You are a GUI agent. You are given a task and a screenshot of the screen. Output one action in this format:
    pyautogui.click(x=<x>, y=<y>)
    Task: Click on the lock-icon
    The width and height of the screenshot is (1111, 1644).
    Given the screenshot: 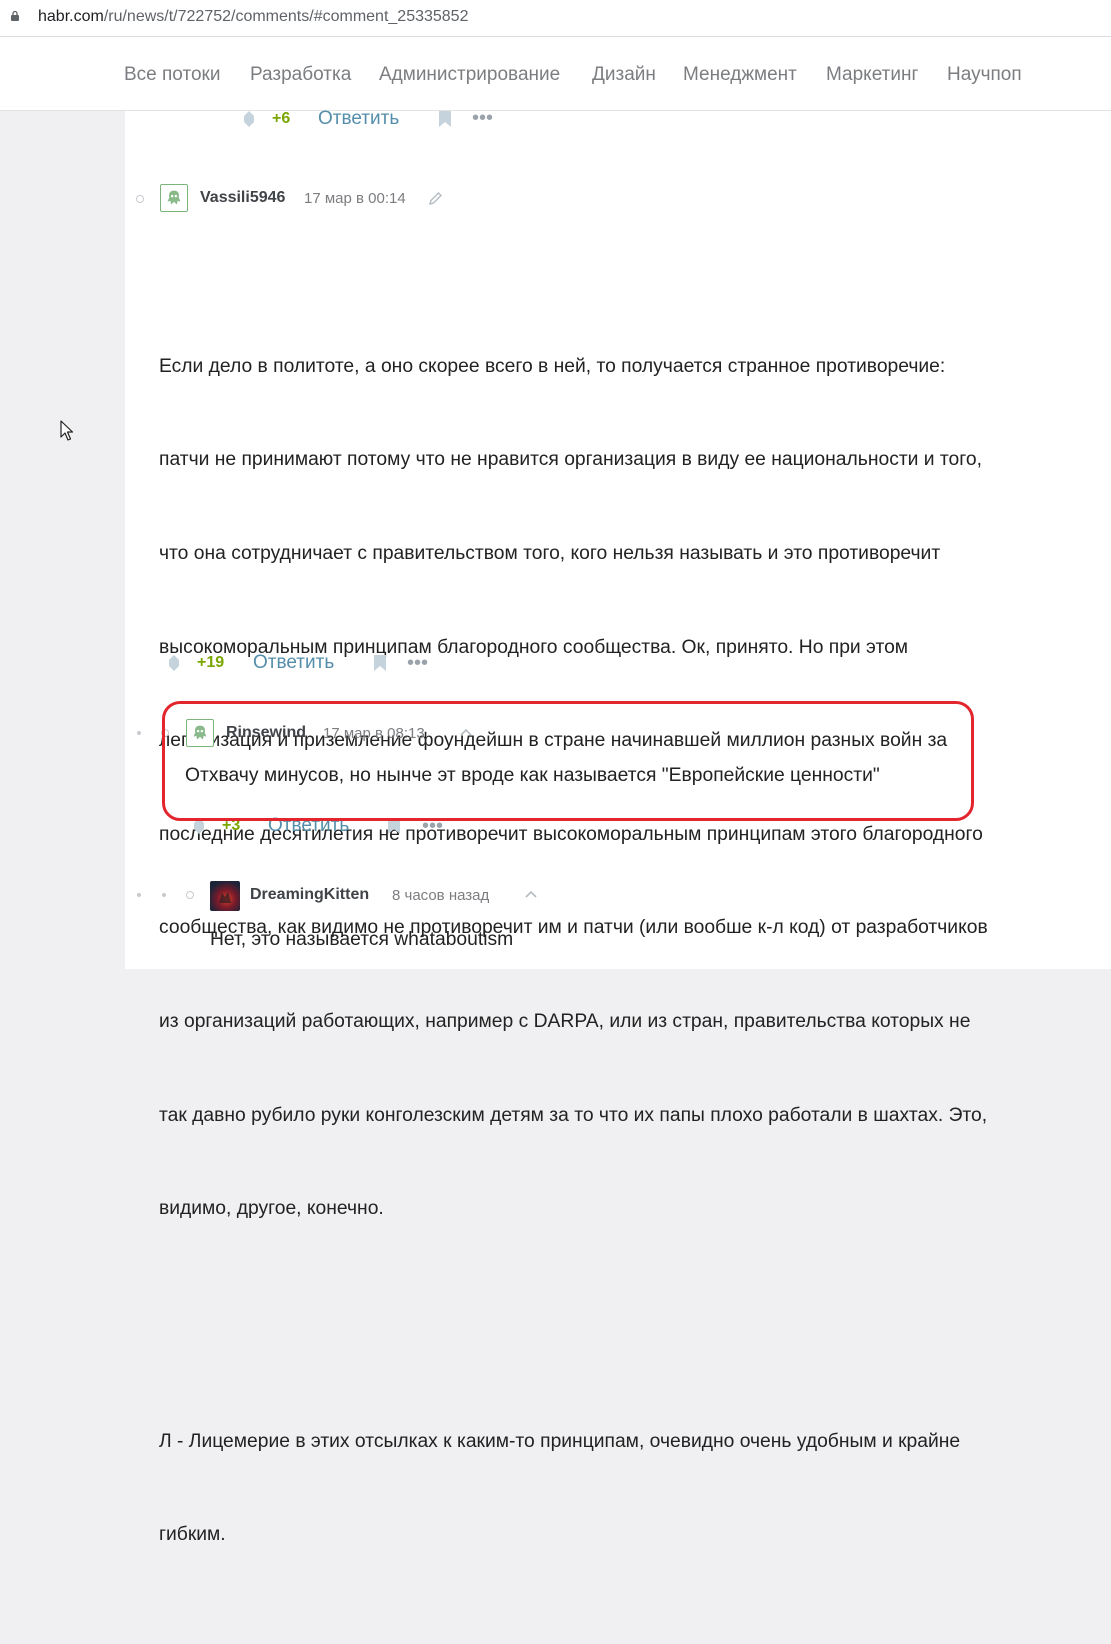 What is the action you would take?
    pyautogui.click(x=15, y=16)
    